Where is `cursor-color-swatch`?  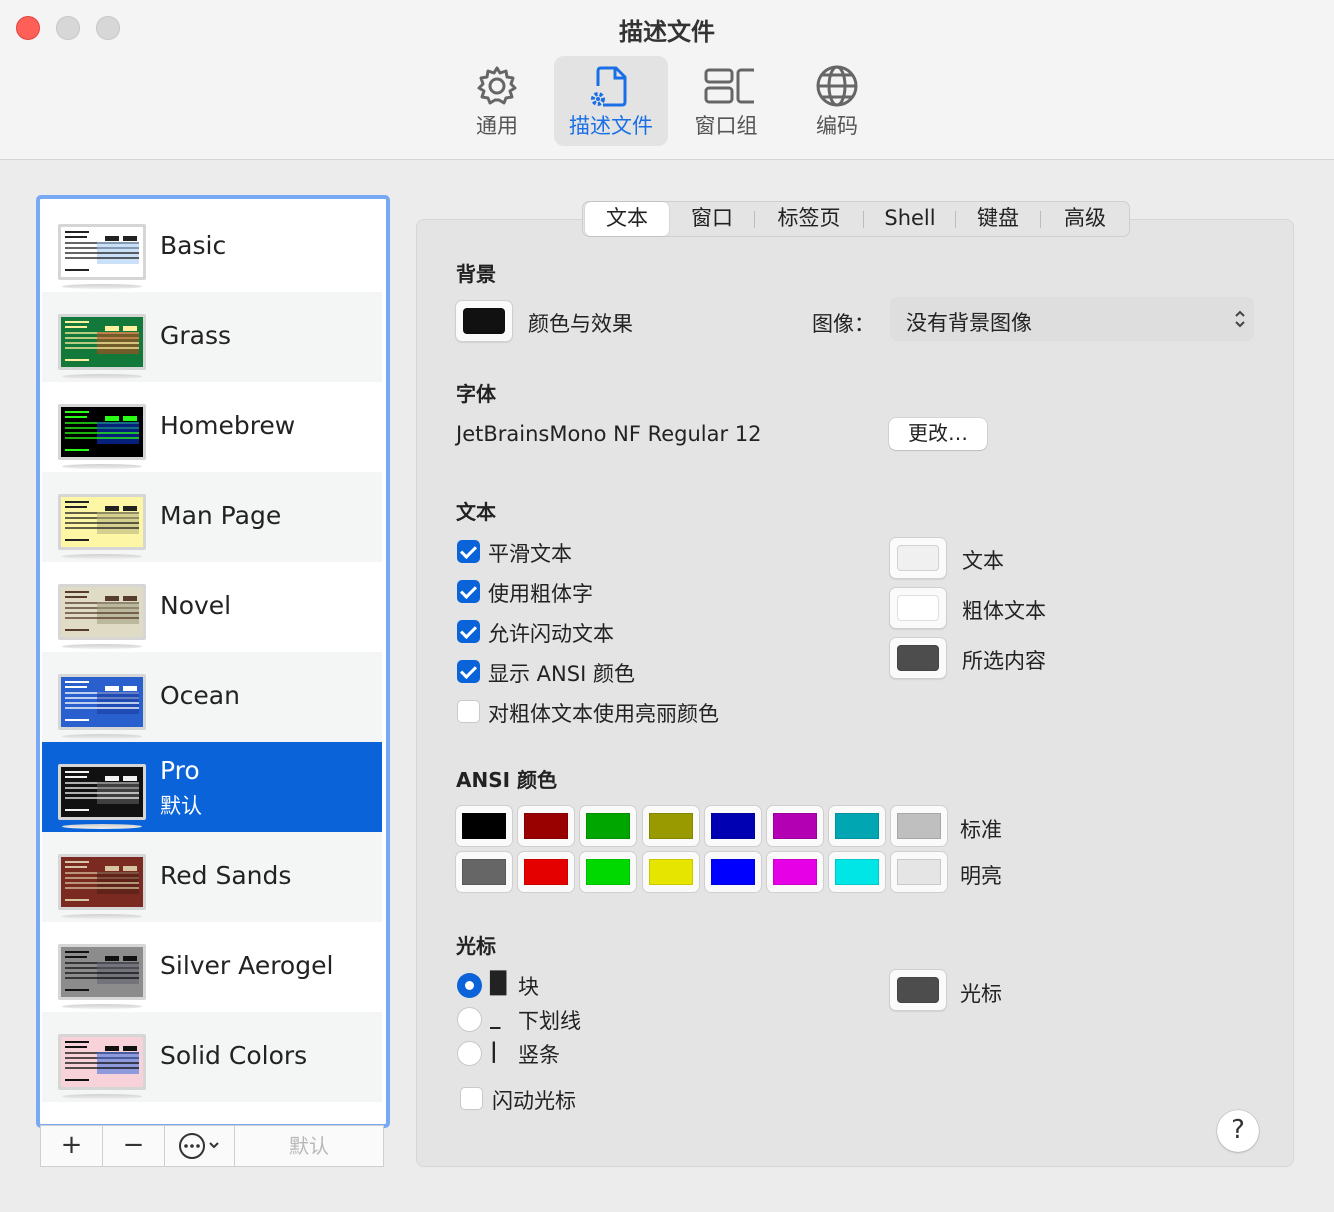
cursor-color-swatch is located at coordinates (918, 990).